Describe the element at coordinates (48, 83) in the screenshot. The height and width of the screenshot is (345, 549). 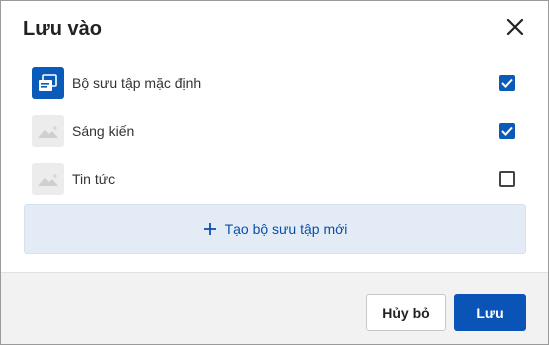
I see `default-collection-icon` at that location.